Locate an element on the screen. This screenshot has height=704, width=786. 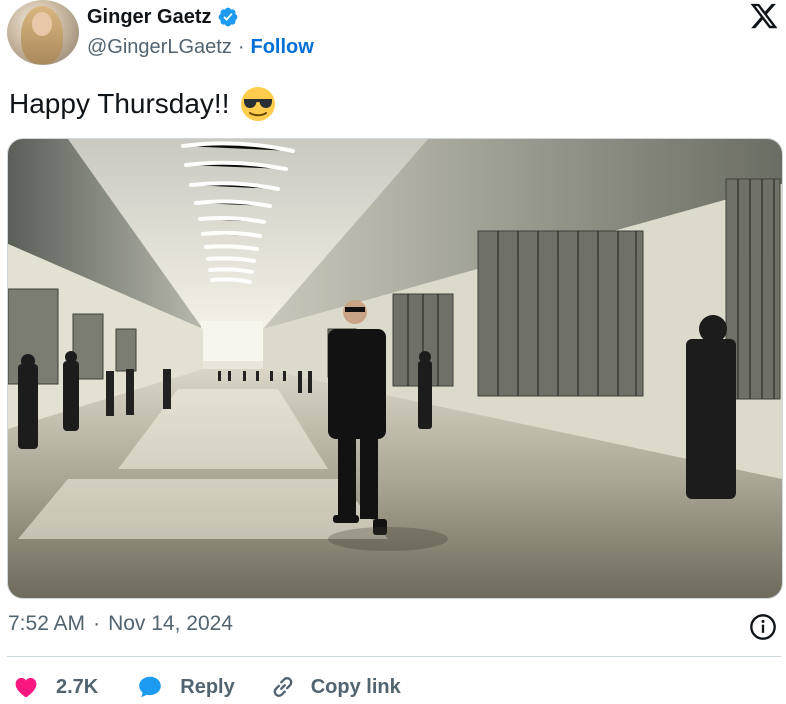
divider is located at coordinates (394, 656).